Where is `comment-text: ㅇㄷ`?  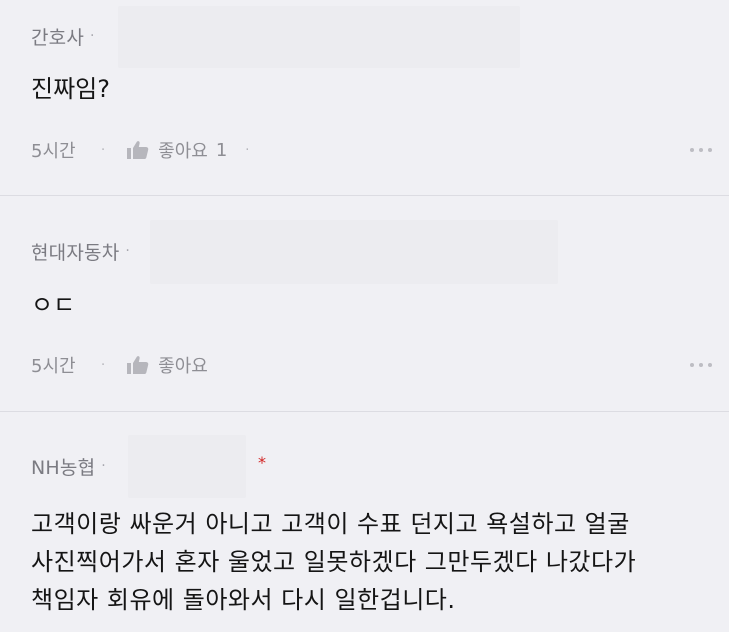
comment-text: ㅇㄷ is located at coordinates (53, 305).